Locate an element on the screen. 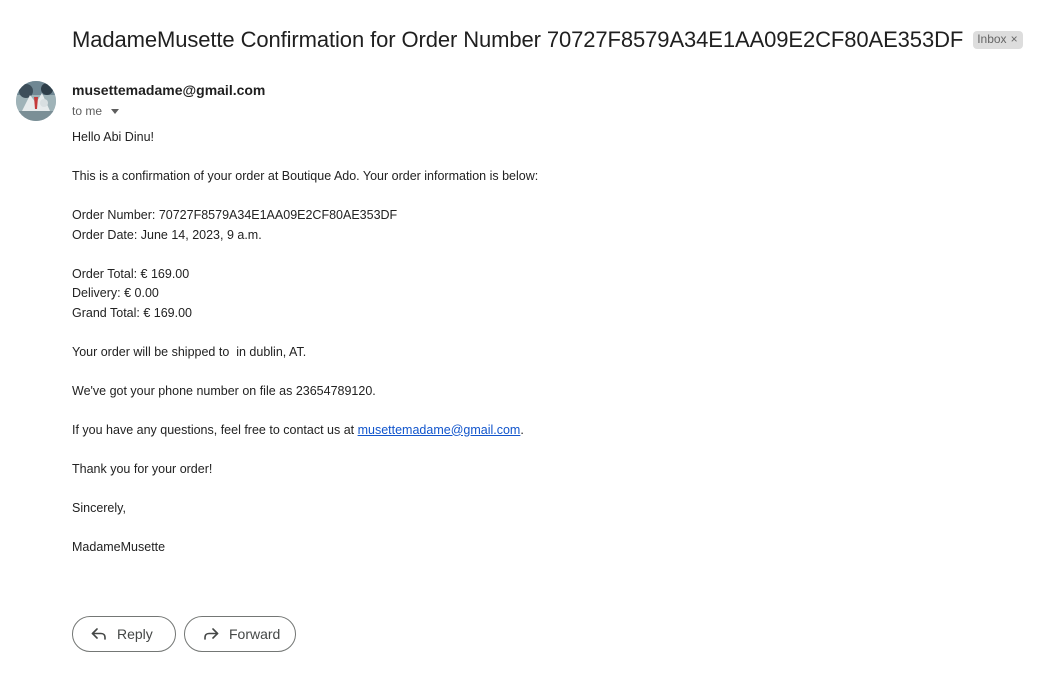 The image size is (1051, 688). inbox-label-chip: Inbox × is located at coordinates (998, 40).